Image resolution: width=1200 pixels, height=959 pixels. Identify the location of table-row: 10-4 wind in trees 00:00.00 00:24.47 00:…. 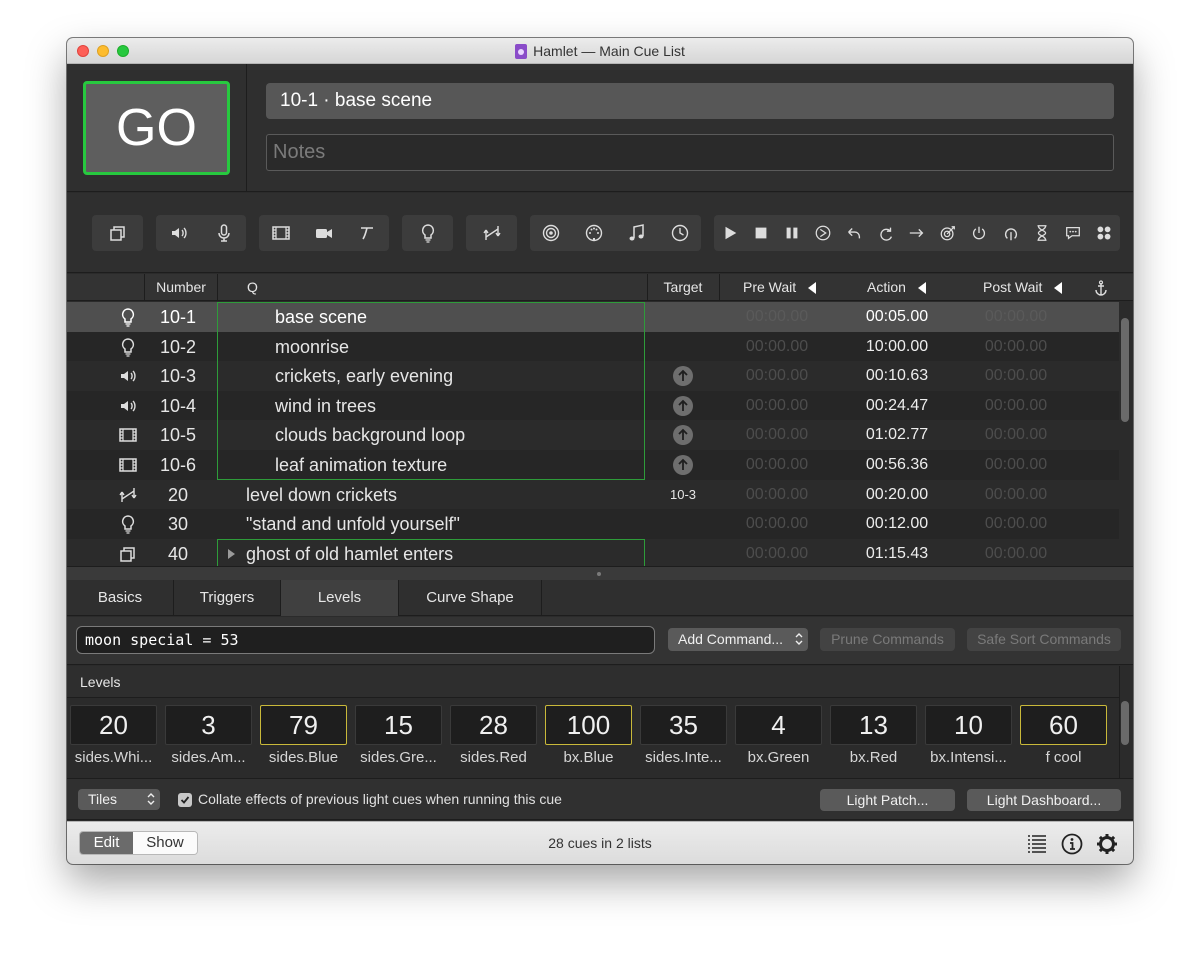
(593, 405).